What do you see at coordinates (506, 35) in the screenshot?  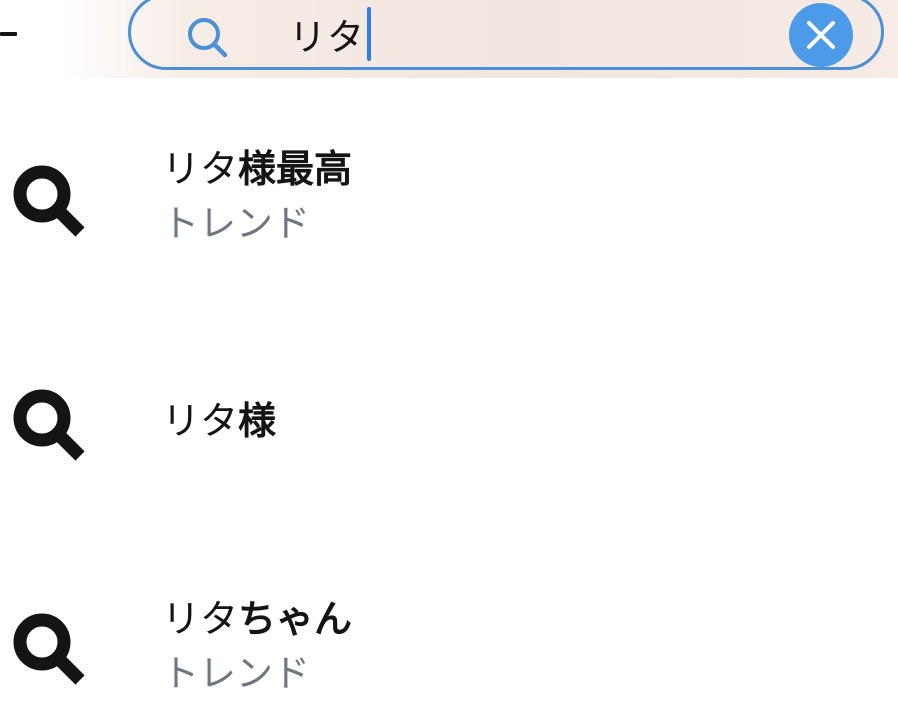 I see `search-bar: リタ` at bounding box center [506, 35].